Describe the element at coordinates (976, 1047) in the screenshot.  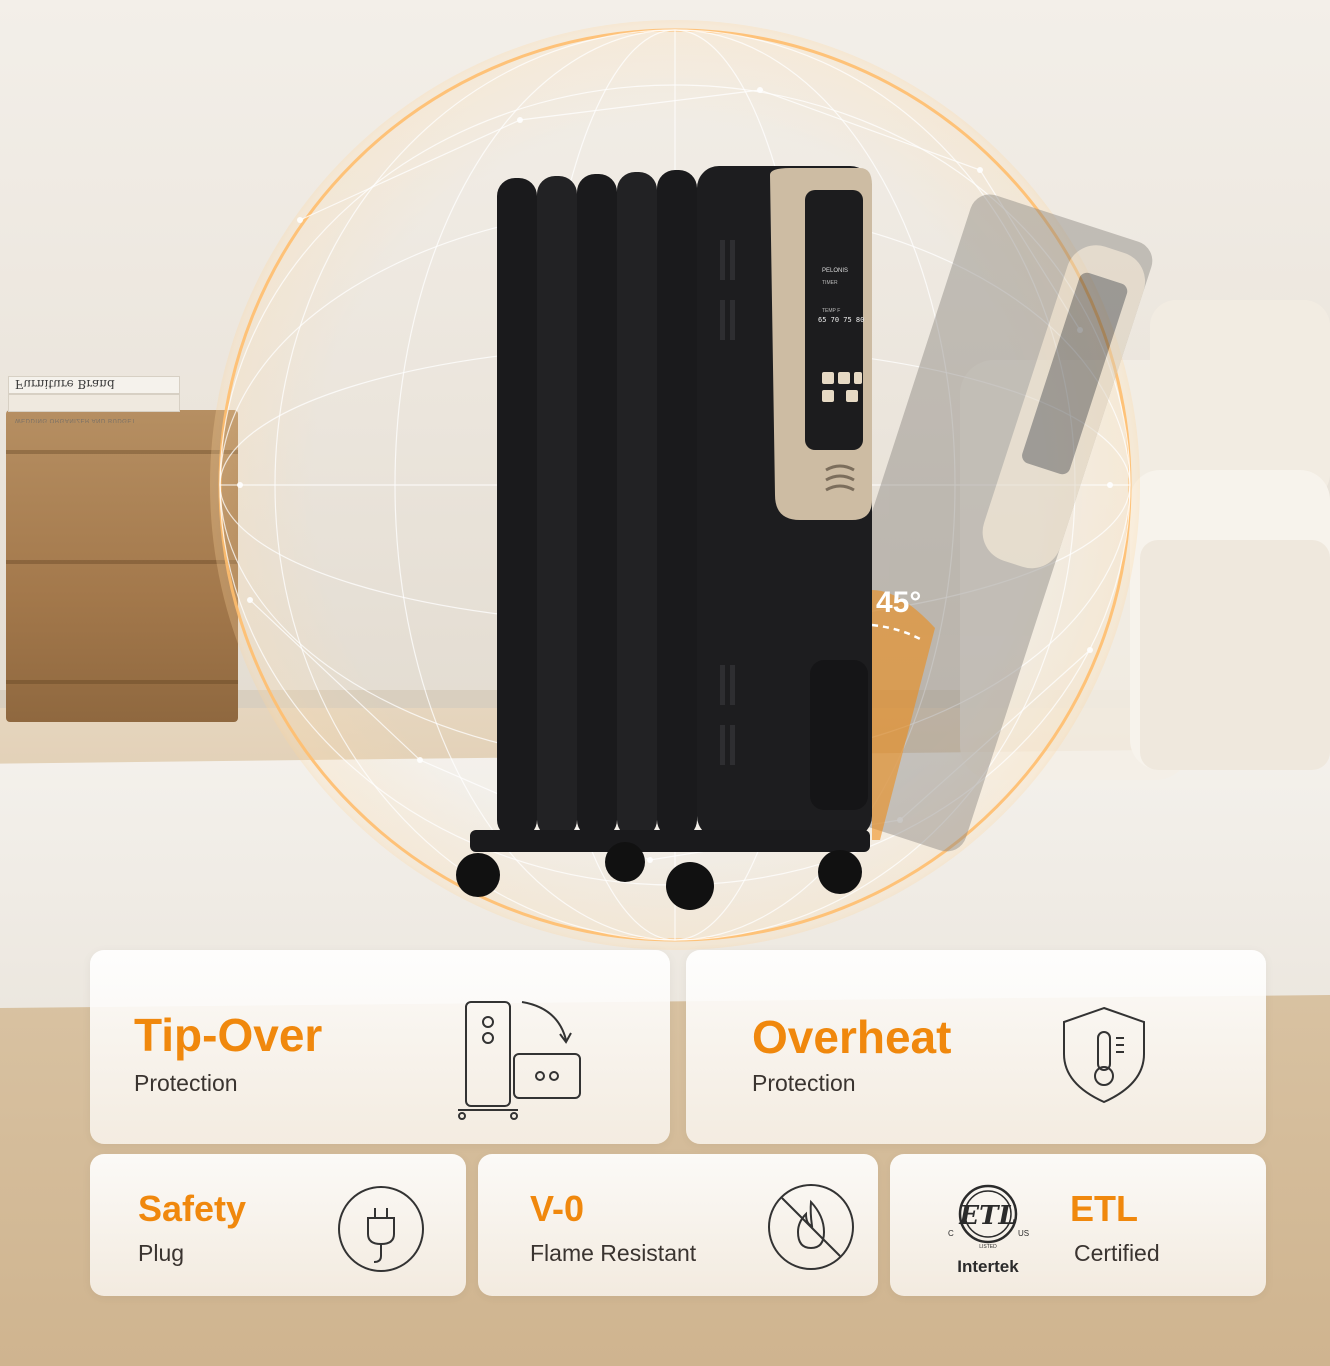
I see `feature-card-overheat: Overheat Protection` at that location.